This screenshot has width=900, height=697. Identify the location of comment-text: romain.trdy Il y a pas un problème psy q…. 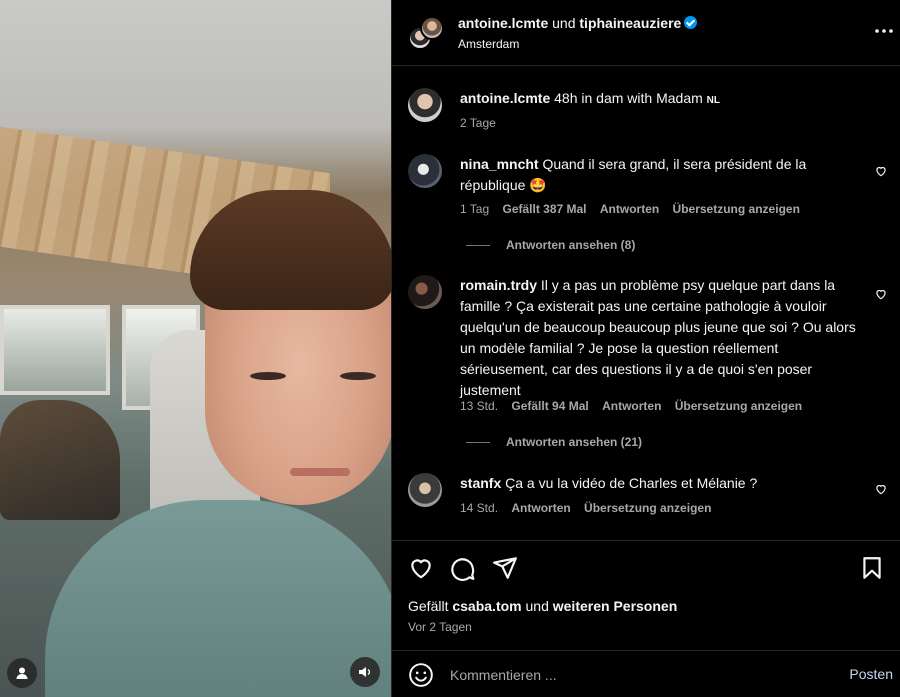
(660, 338).